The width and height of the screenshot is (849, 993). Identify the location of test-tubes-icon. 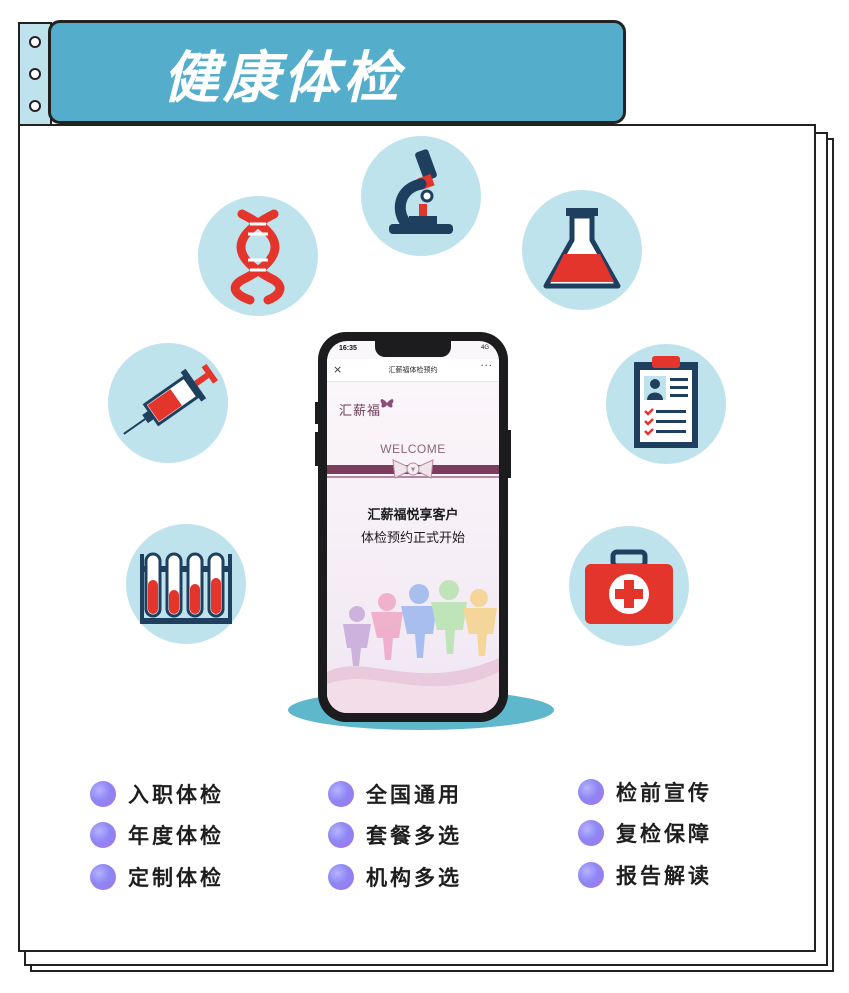
(186, 584).